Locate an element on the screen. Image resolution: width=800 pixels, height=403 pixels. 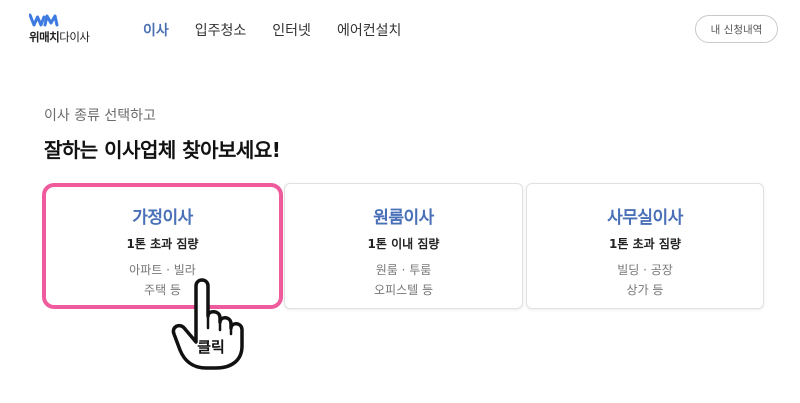
main-nav: 이사 입주청소 인터넷 에어컨설치 is located at coordinates (285, 30).